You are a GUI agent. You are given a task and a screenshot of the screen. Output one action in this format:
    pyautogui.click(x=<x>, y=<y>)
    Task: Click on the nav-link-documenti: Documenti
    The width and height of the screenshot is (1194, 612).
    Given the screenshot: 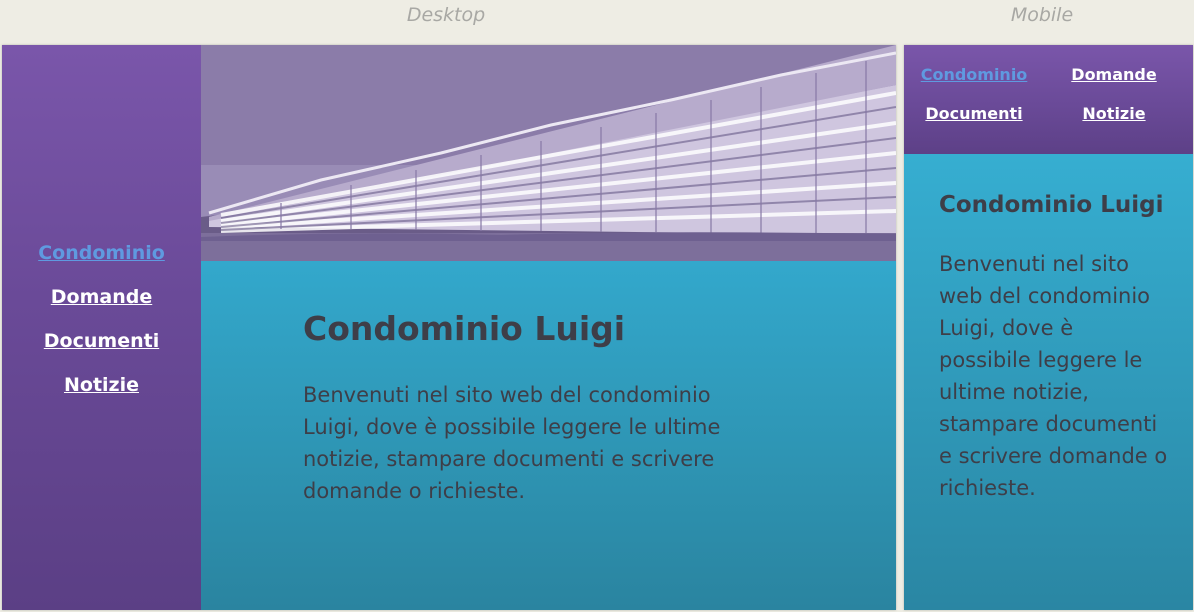 What is the action you would take?
    pyautogui.click(x=101, y=341)
    